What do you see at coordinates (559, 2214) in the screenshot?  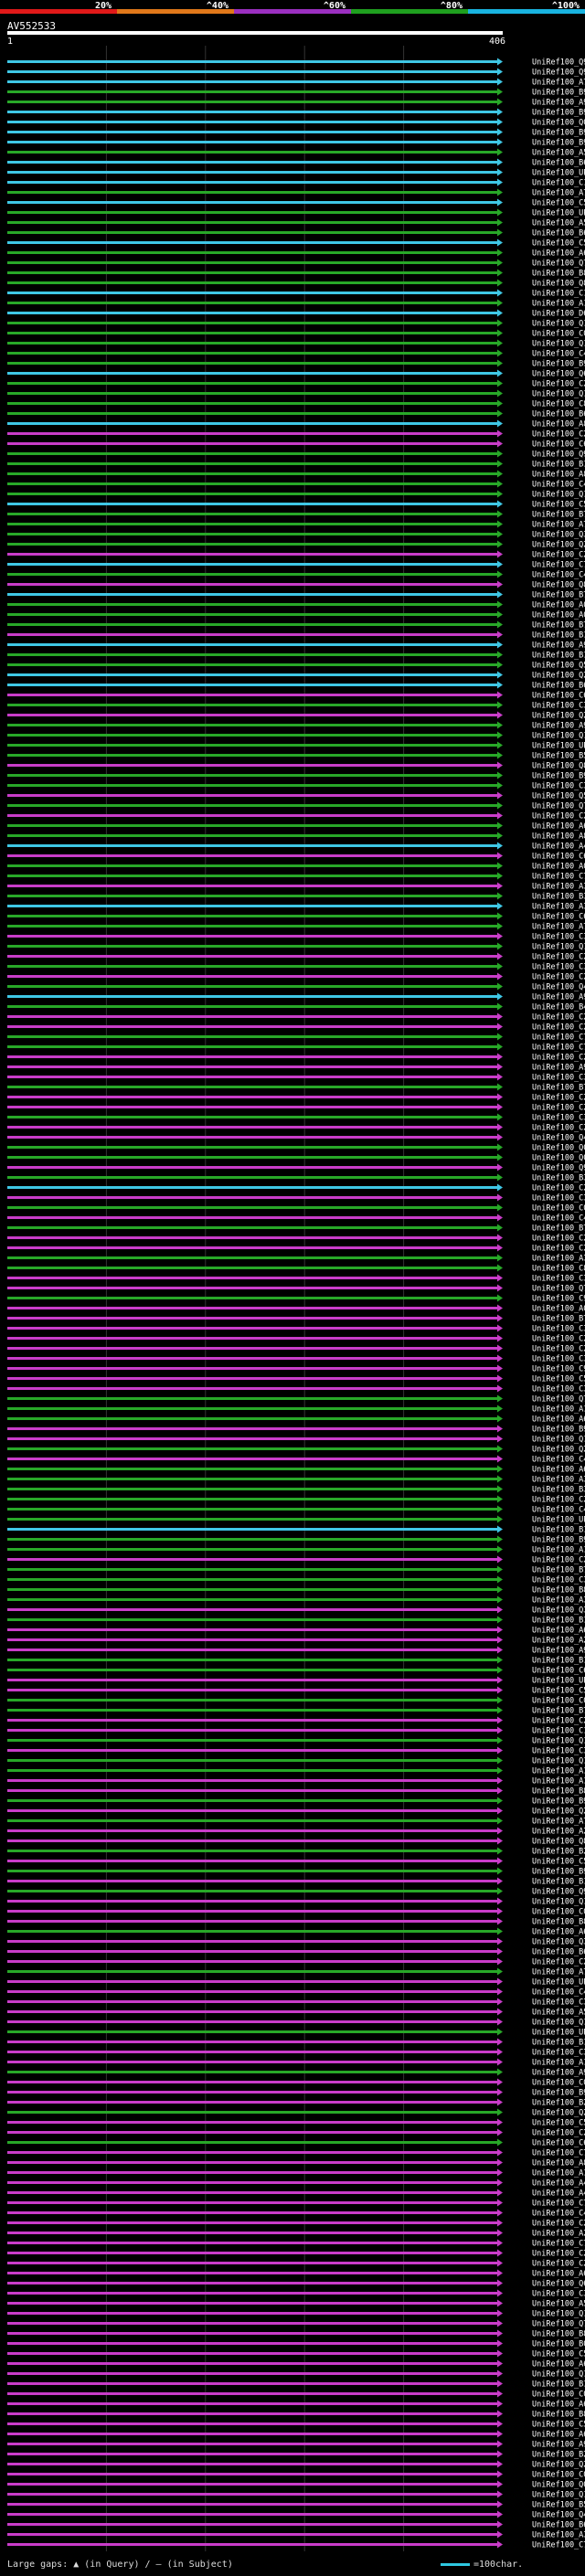 I see `hit-label: UniRef100_C4LFR9` at bounding box center [559, 2214].